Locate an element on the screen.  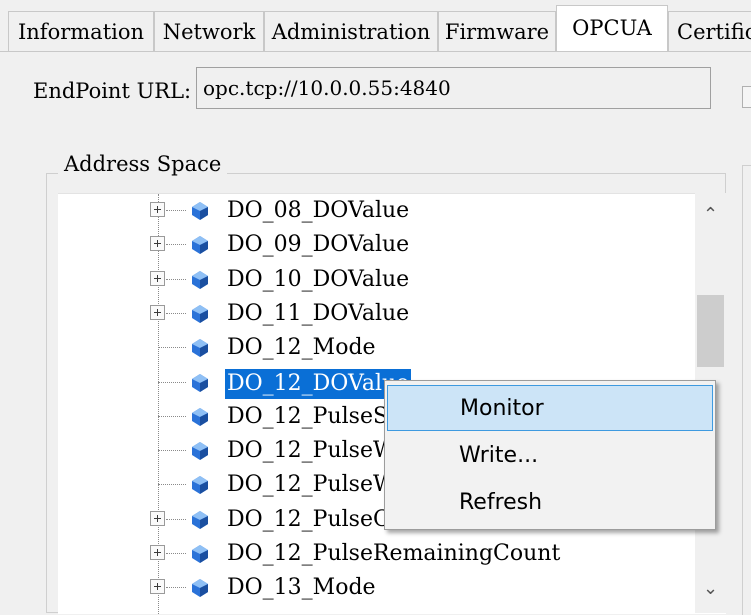
side-panel is located at coordinates (746, 390).